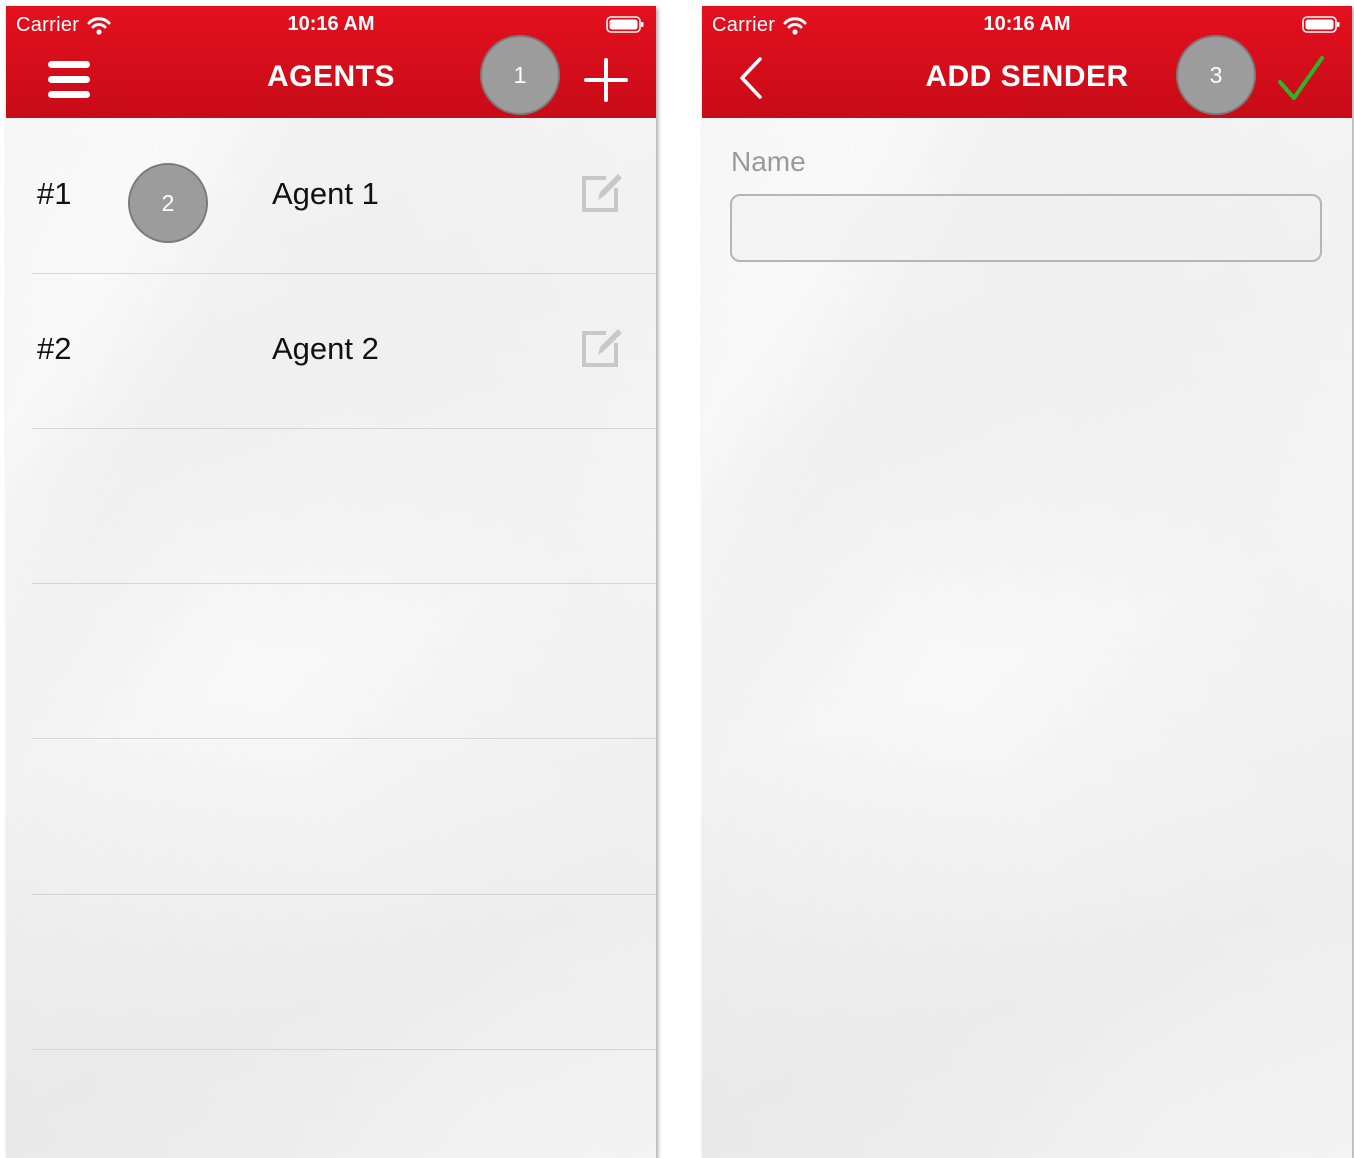 This screenshot has width=1354, height=1158. What do you see at coordinates (54, 348) in the screenshot?
I see `agent-number: #2` at bounding box center [54, 348].